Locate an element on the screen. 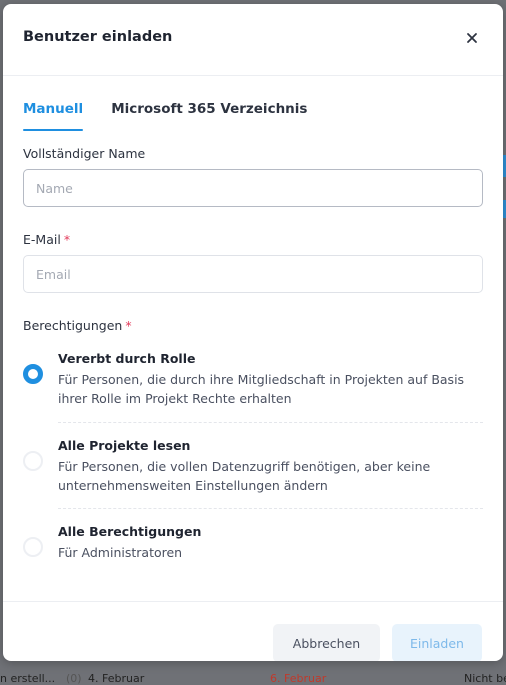  permission-title: Alle Projekte lesen is located at coordinates (124, 445).